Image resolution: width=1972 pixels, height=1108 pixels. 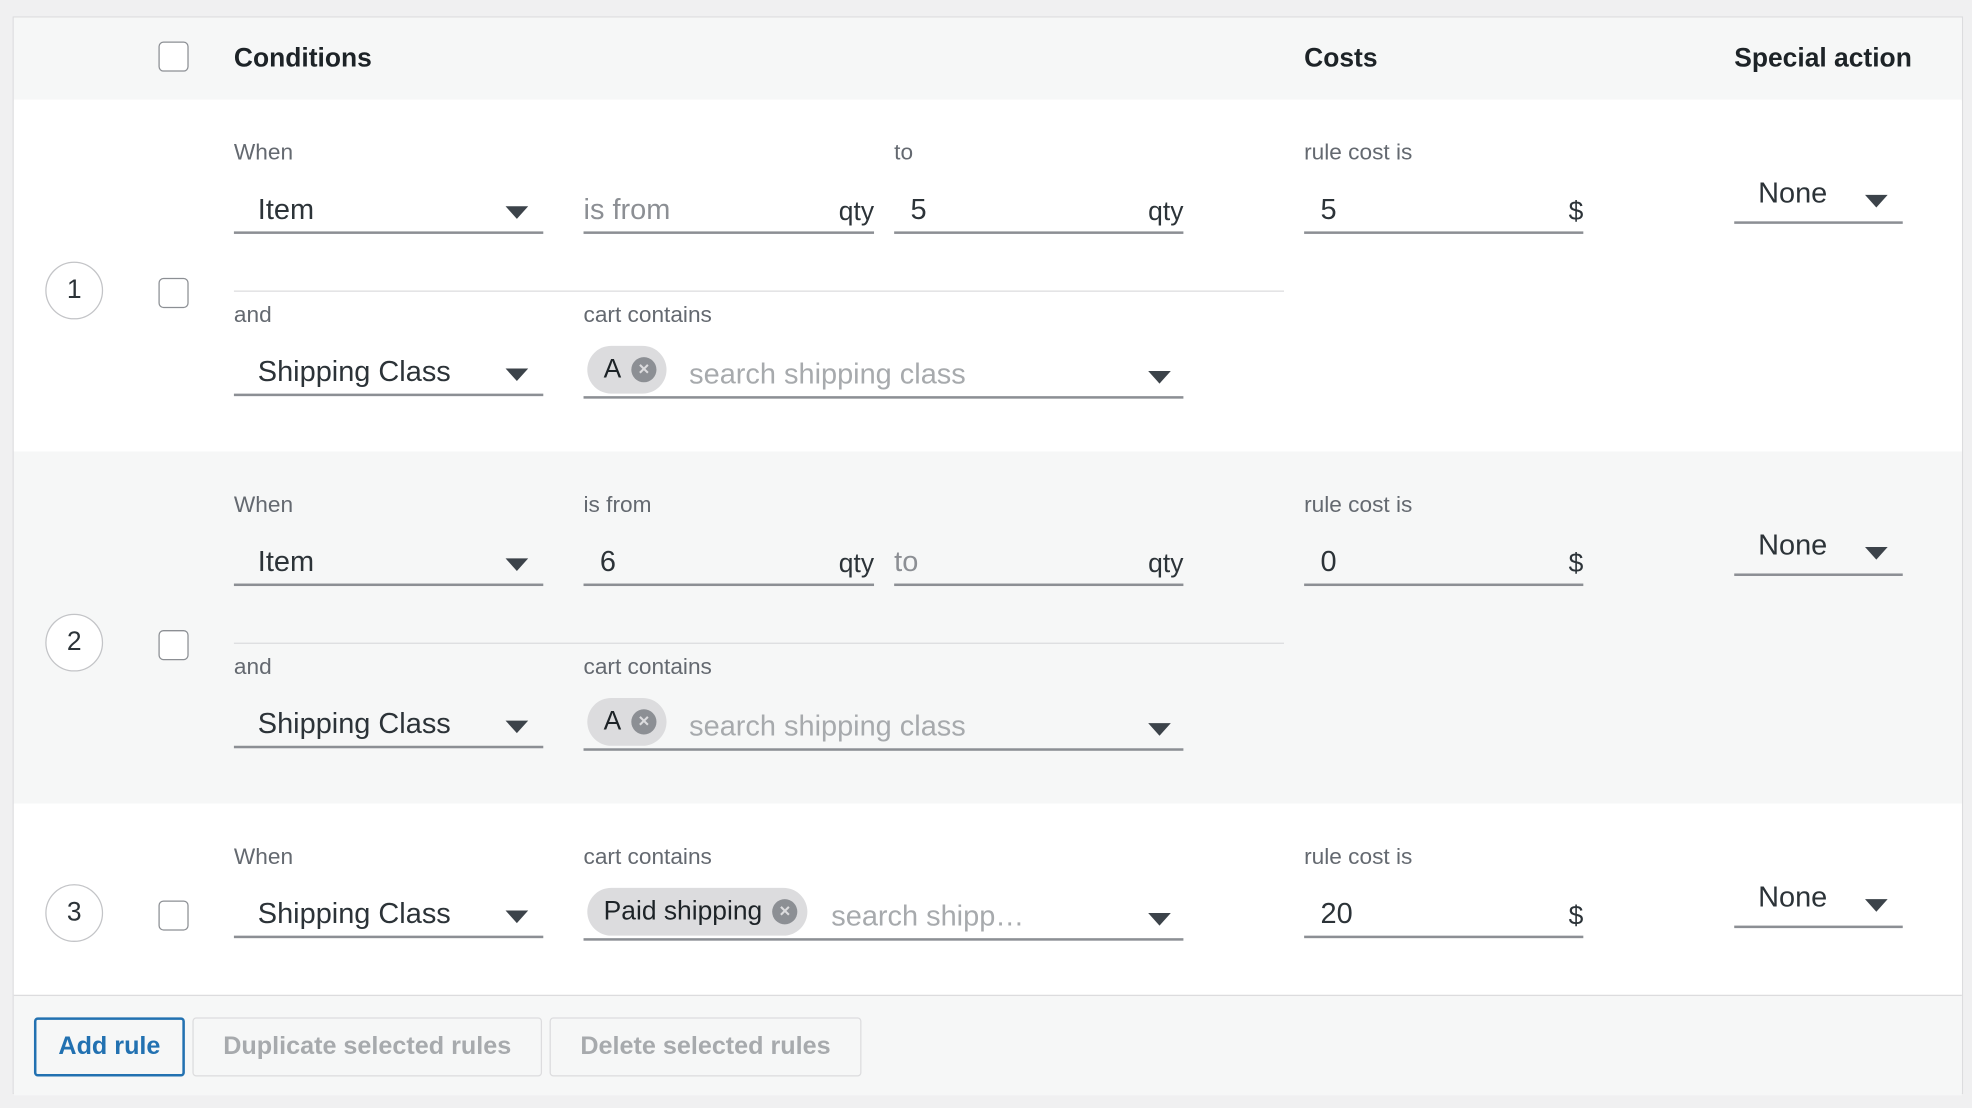 What do you see at coordinates (173, 56) in the screenshot?
I see `select-all-checkbox` at bounding box center [173, 56].